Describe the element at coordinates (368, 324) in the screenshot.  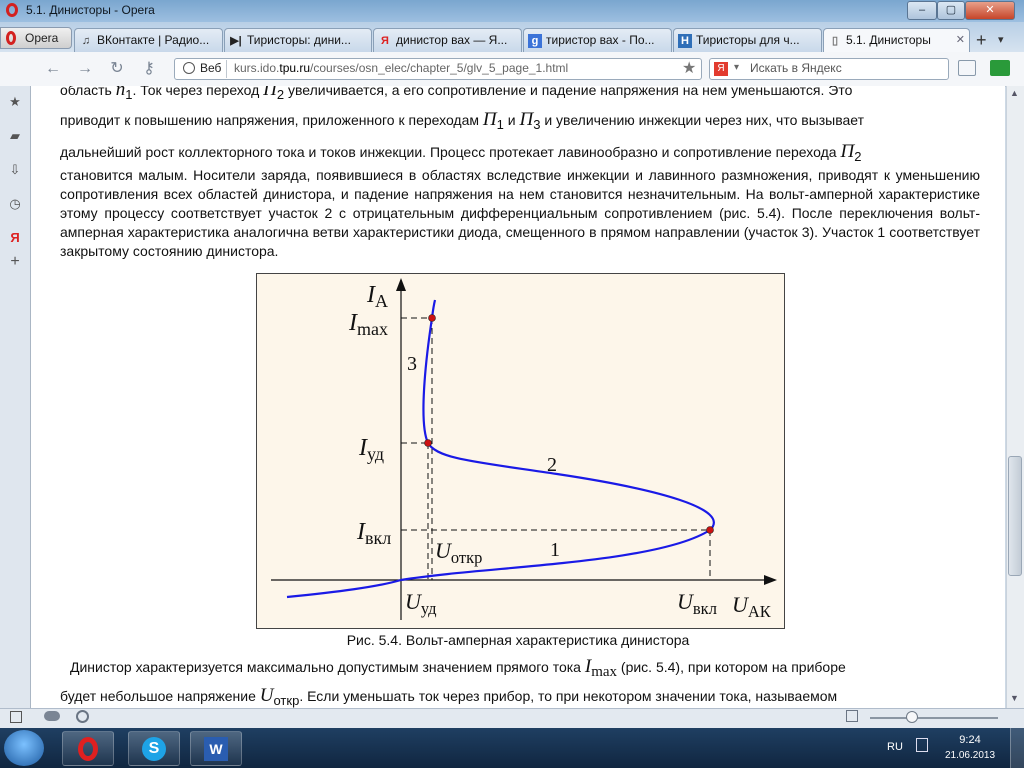
I see `imax-tick-label: Imax` at that location.